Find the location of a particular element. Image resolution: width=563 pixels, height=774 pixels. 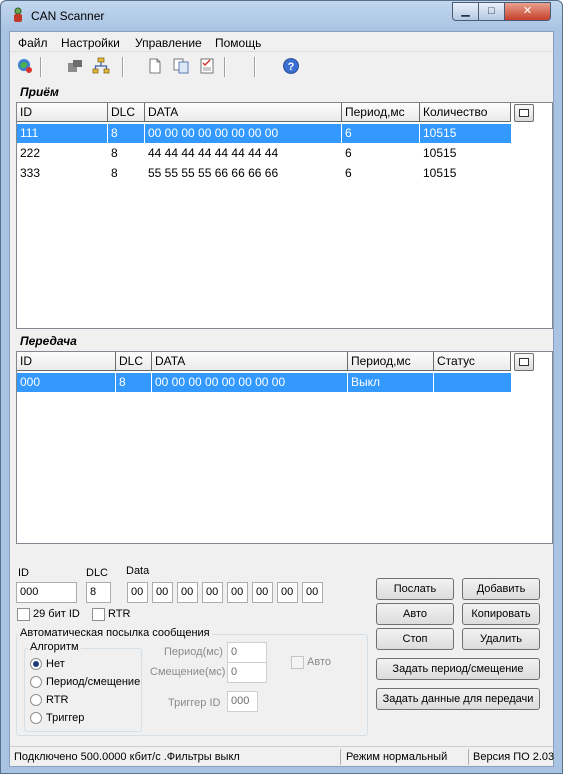

id-input: 000 is located at coordinates (46, 592).